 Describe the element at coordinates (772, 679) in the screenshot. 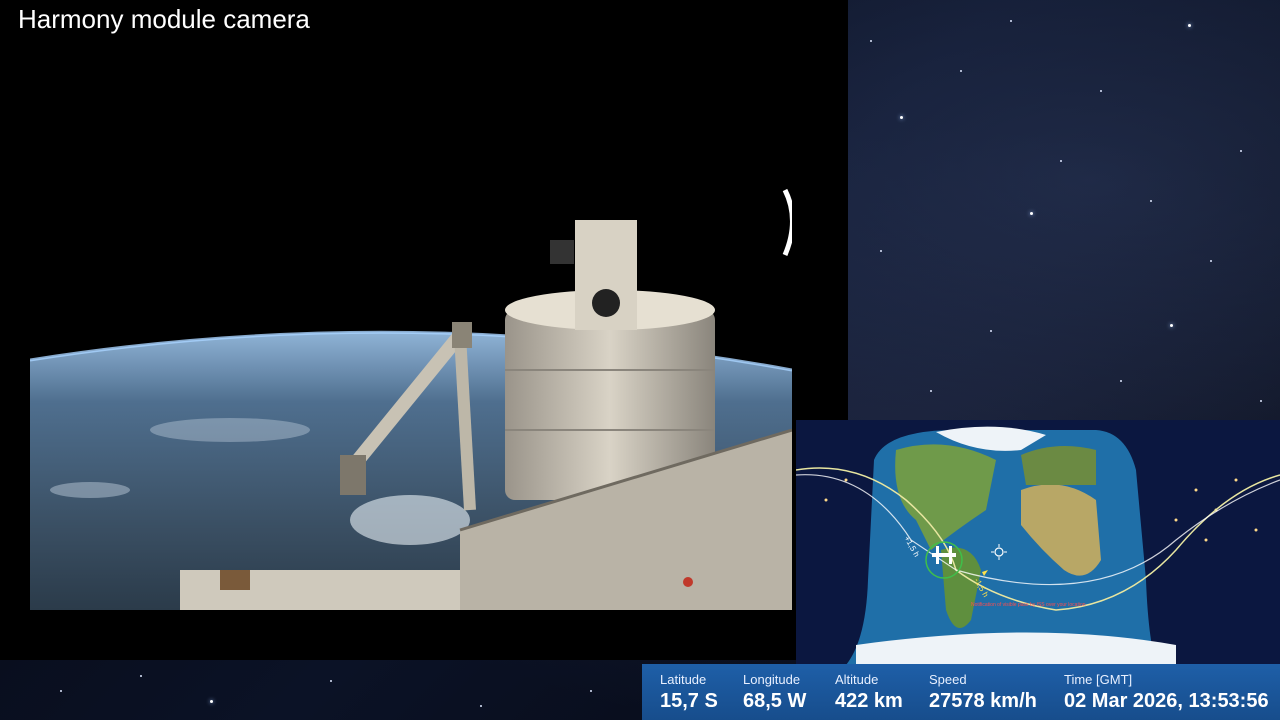

I see `longitude-label: Longitude` at that location.